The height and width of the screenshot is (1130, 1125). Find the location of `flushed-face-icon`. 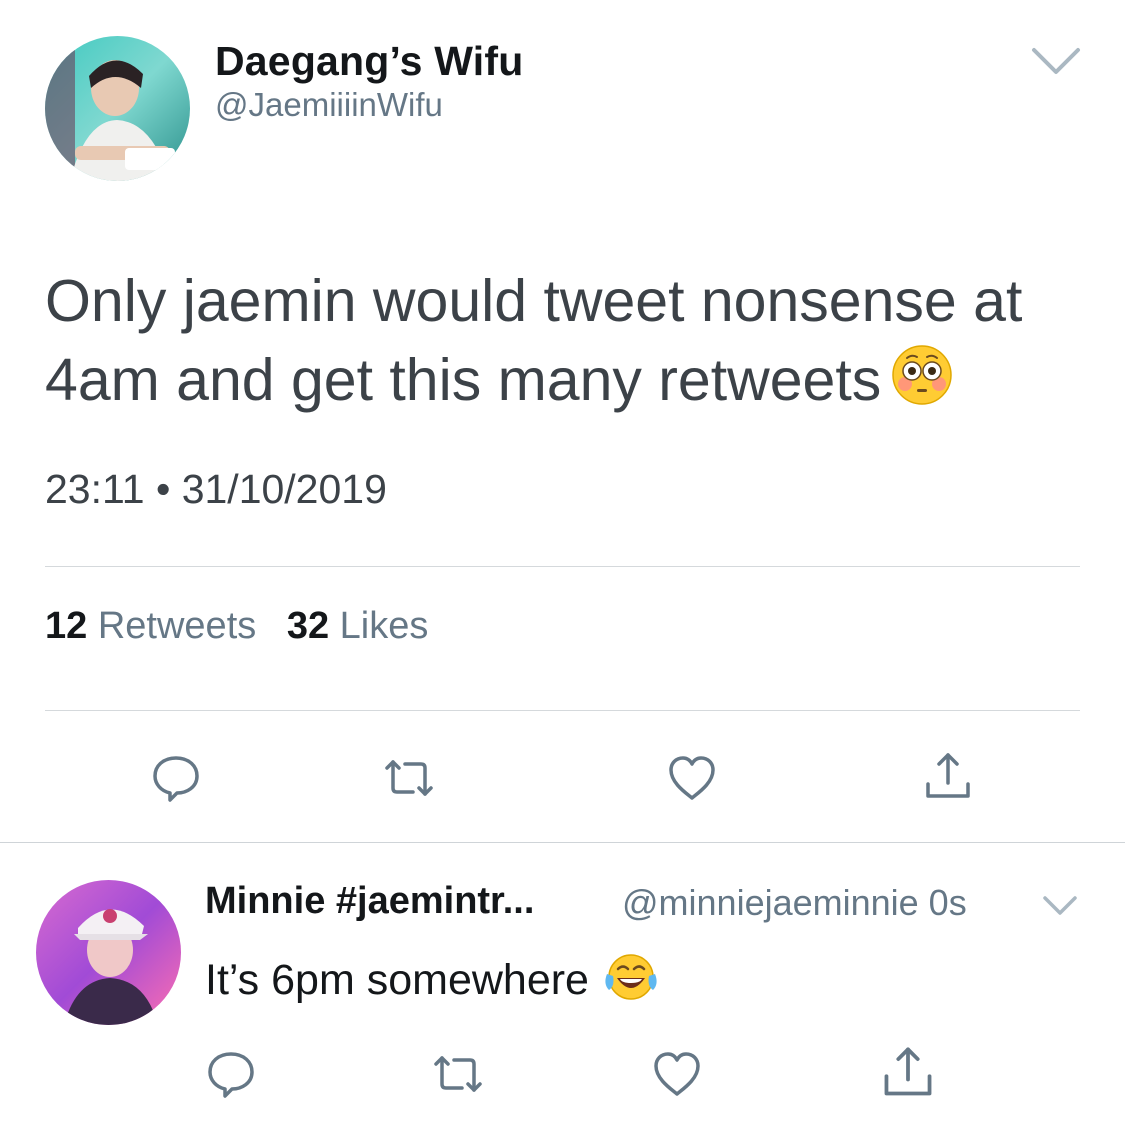

flushed-face-icon is located at coordinates (922, 385).